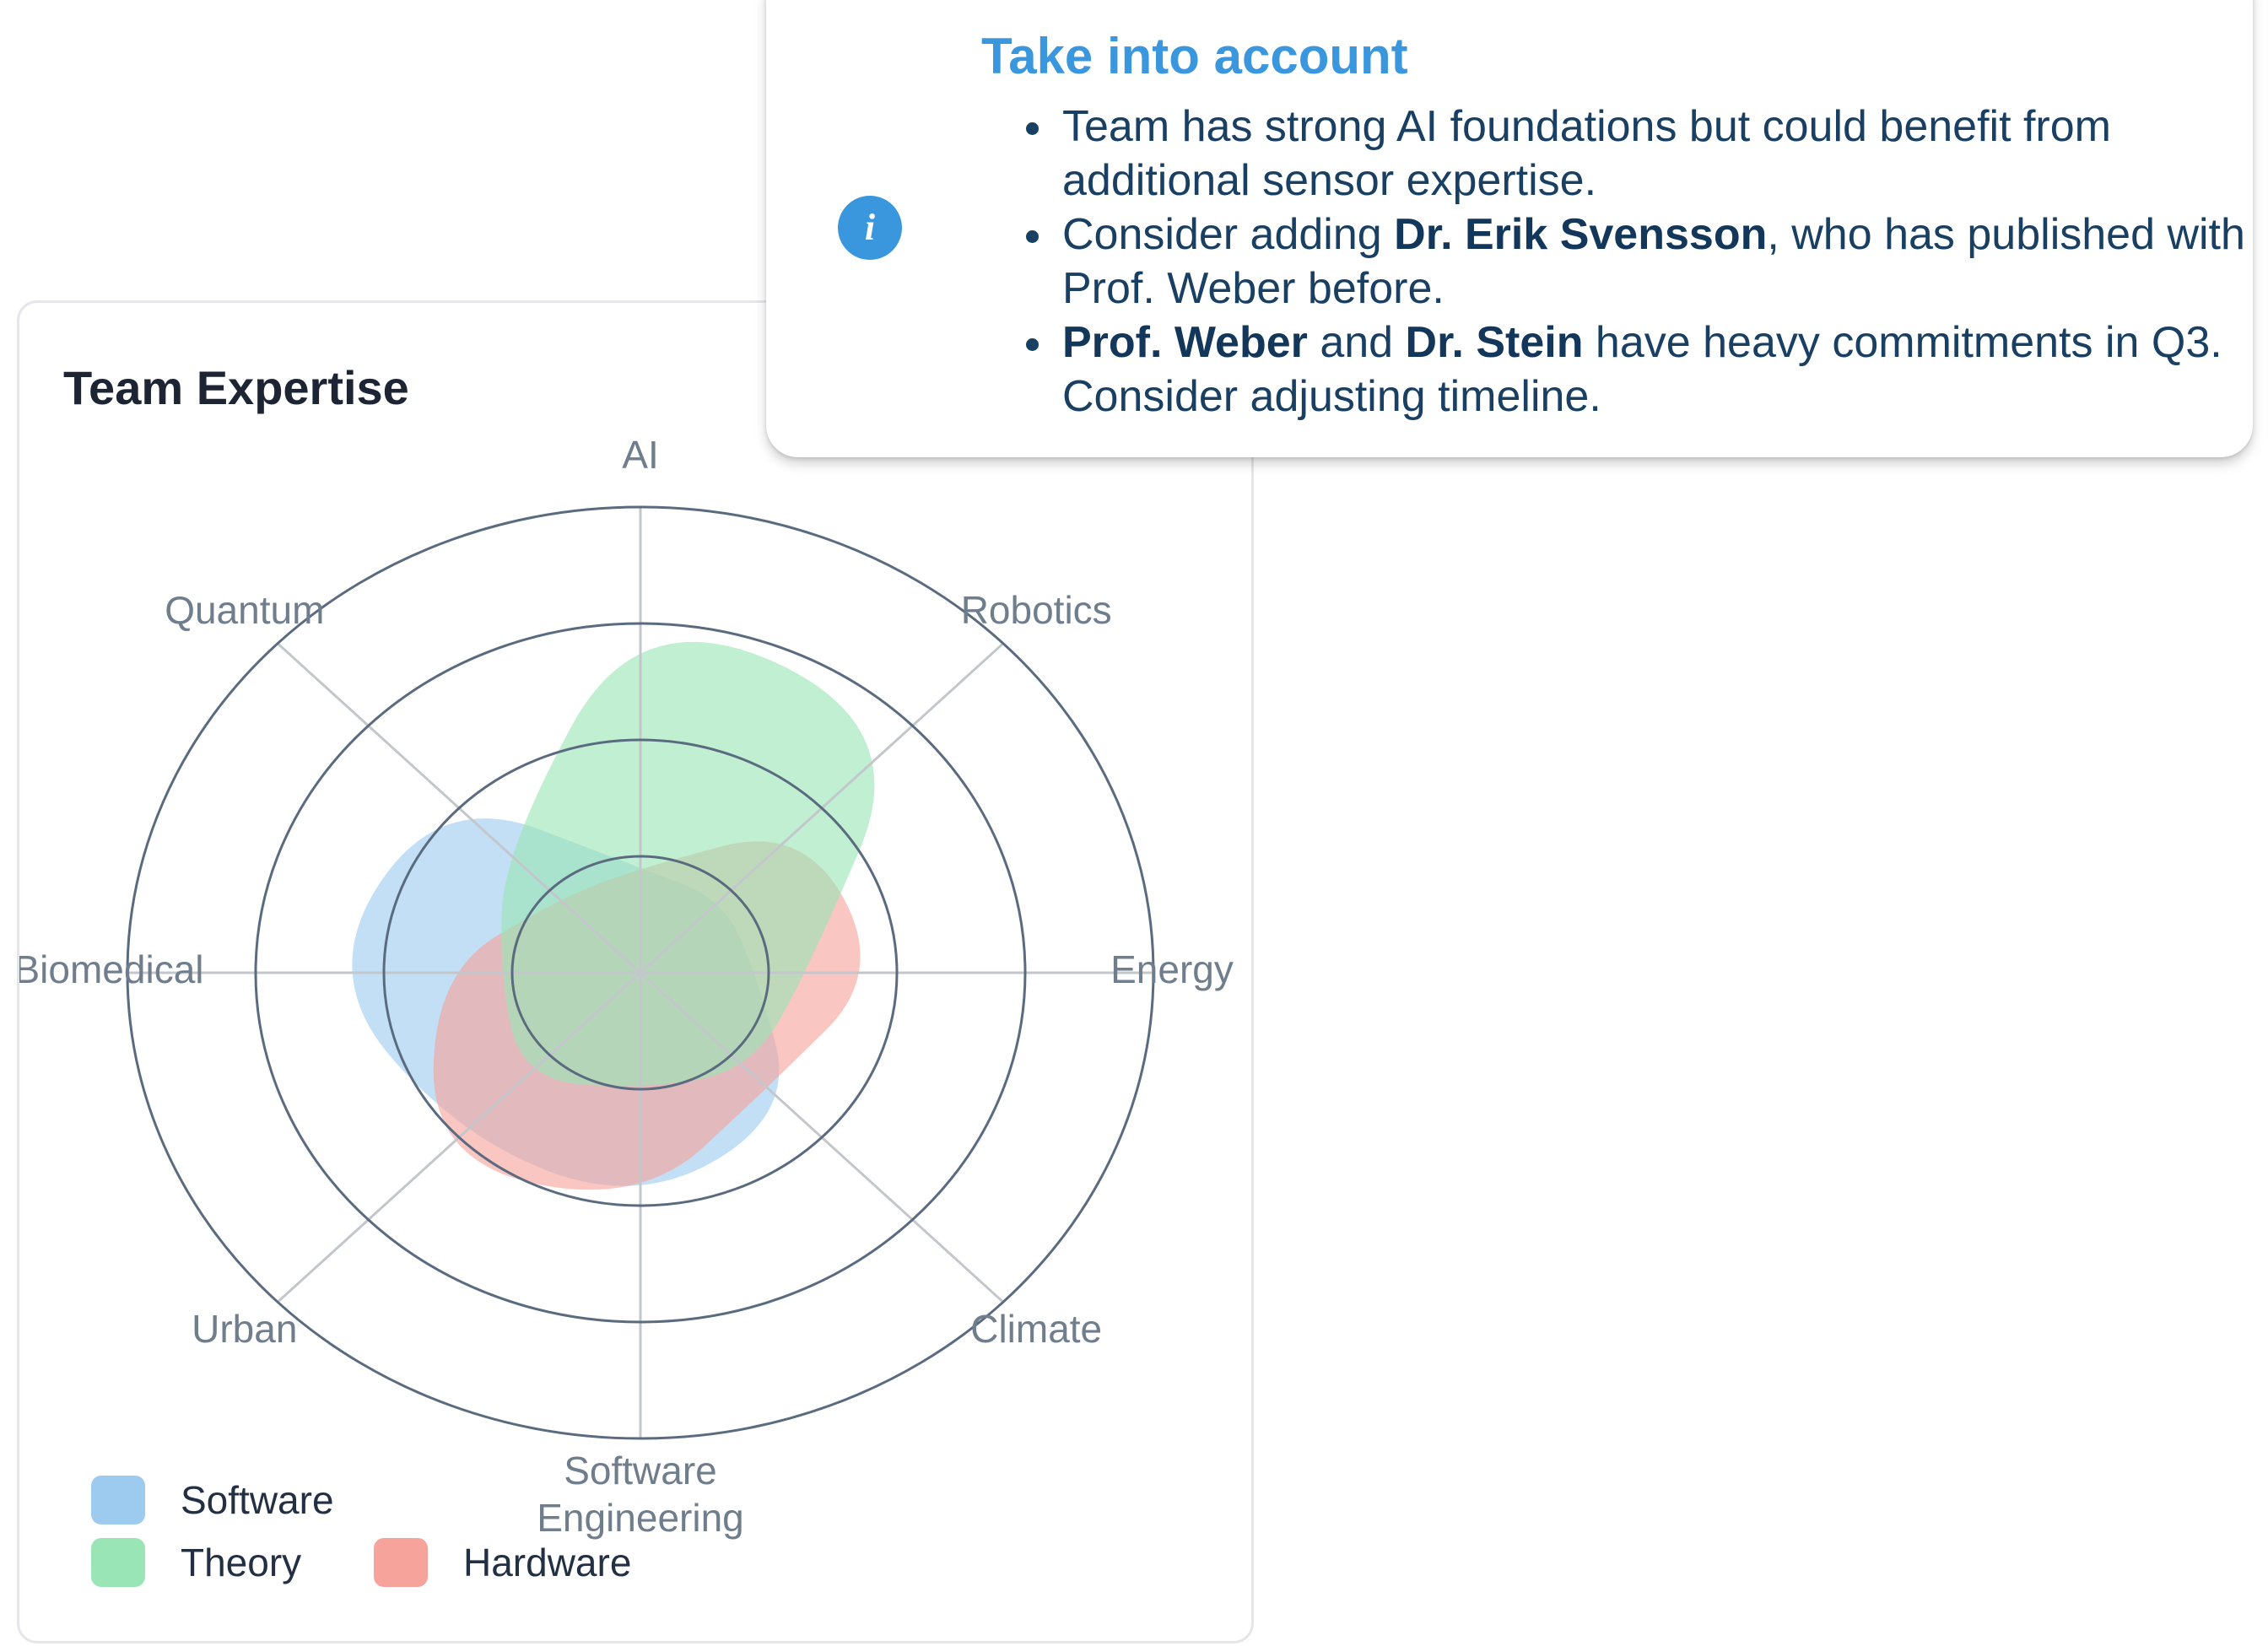 The width and height of the screenshot is (2268, 1646). Describe the element at coordinates (1036, 610) in the screenshot. I see `axis-label-robotics: Robotics` at that location.